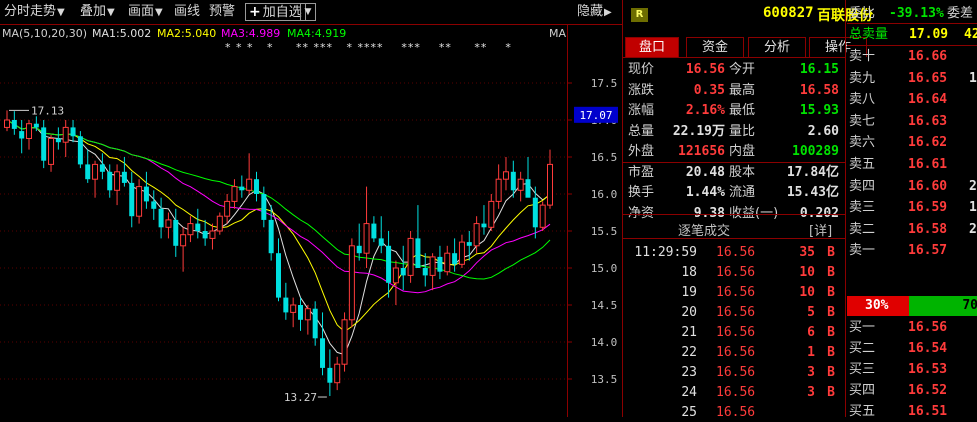  What do you see at coordinates (742, 192) in the screenshot?
I see `quote-label: 流通` at bounding box center [742, 192].